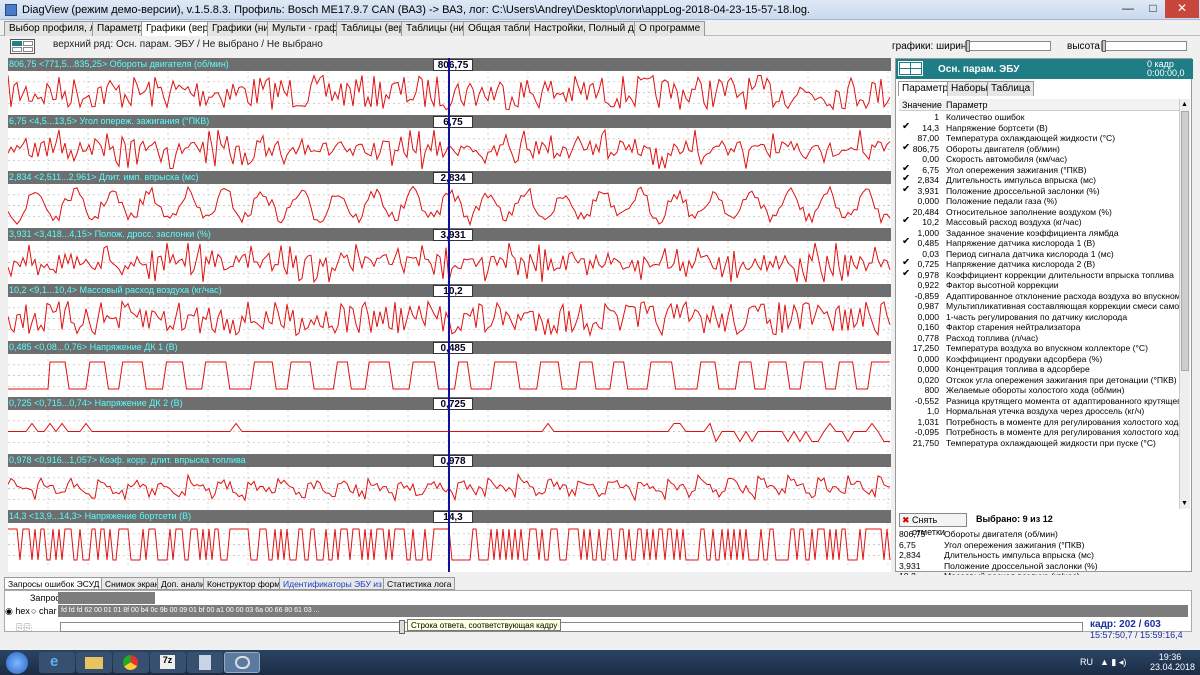 This screenshot has width=1200, height=675. What do you see at coordinates (242, 662) in the screenshot?
I see `diagview-task-icon` at bounding box center [242, 662].